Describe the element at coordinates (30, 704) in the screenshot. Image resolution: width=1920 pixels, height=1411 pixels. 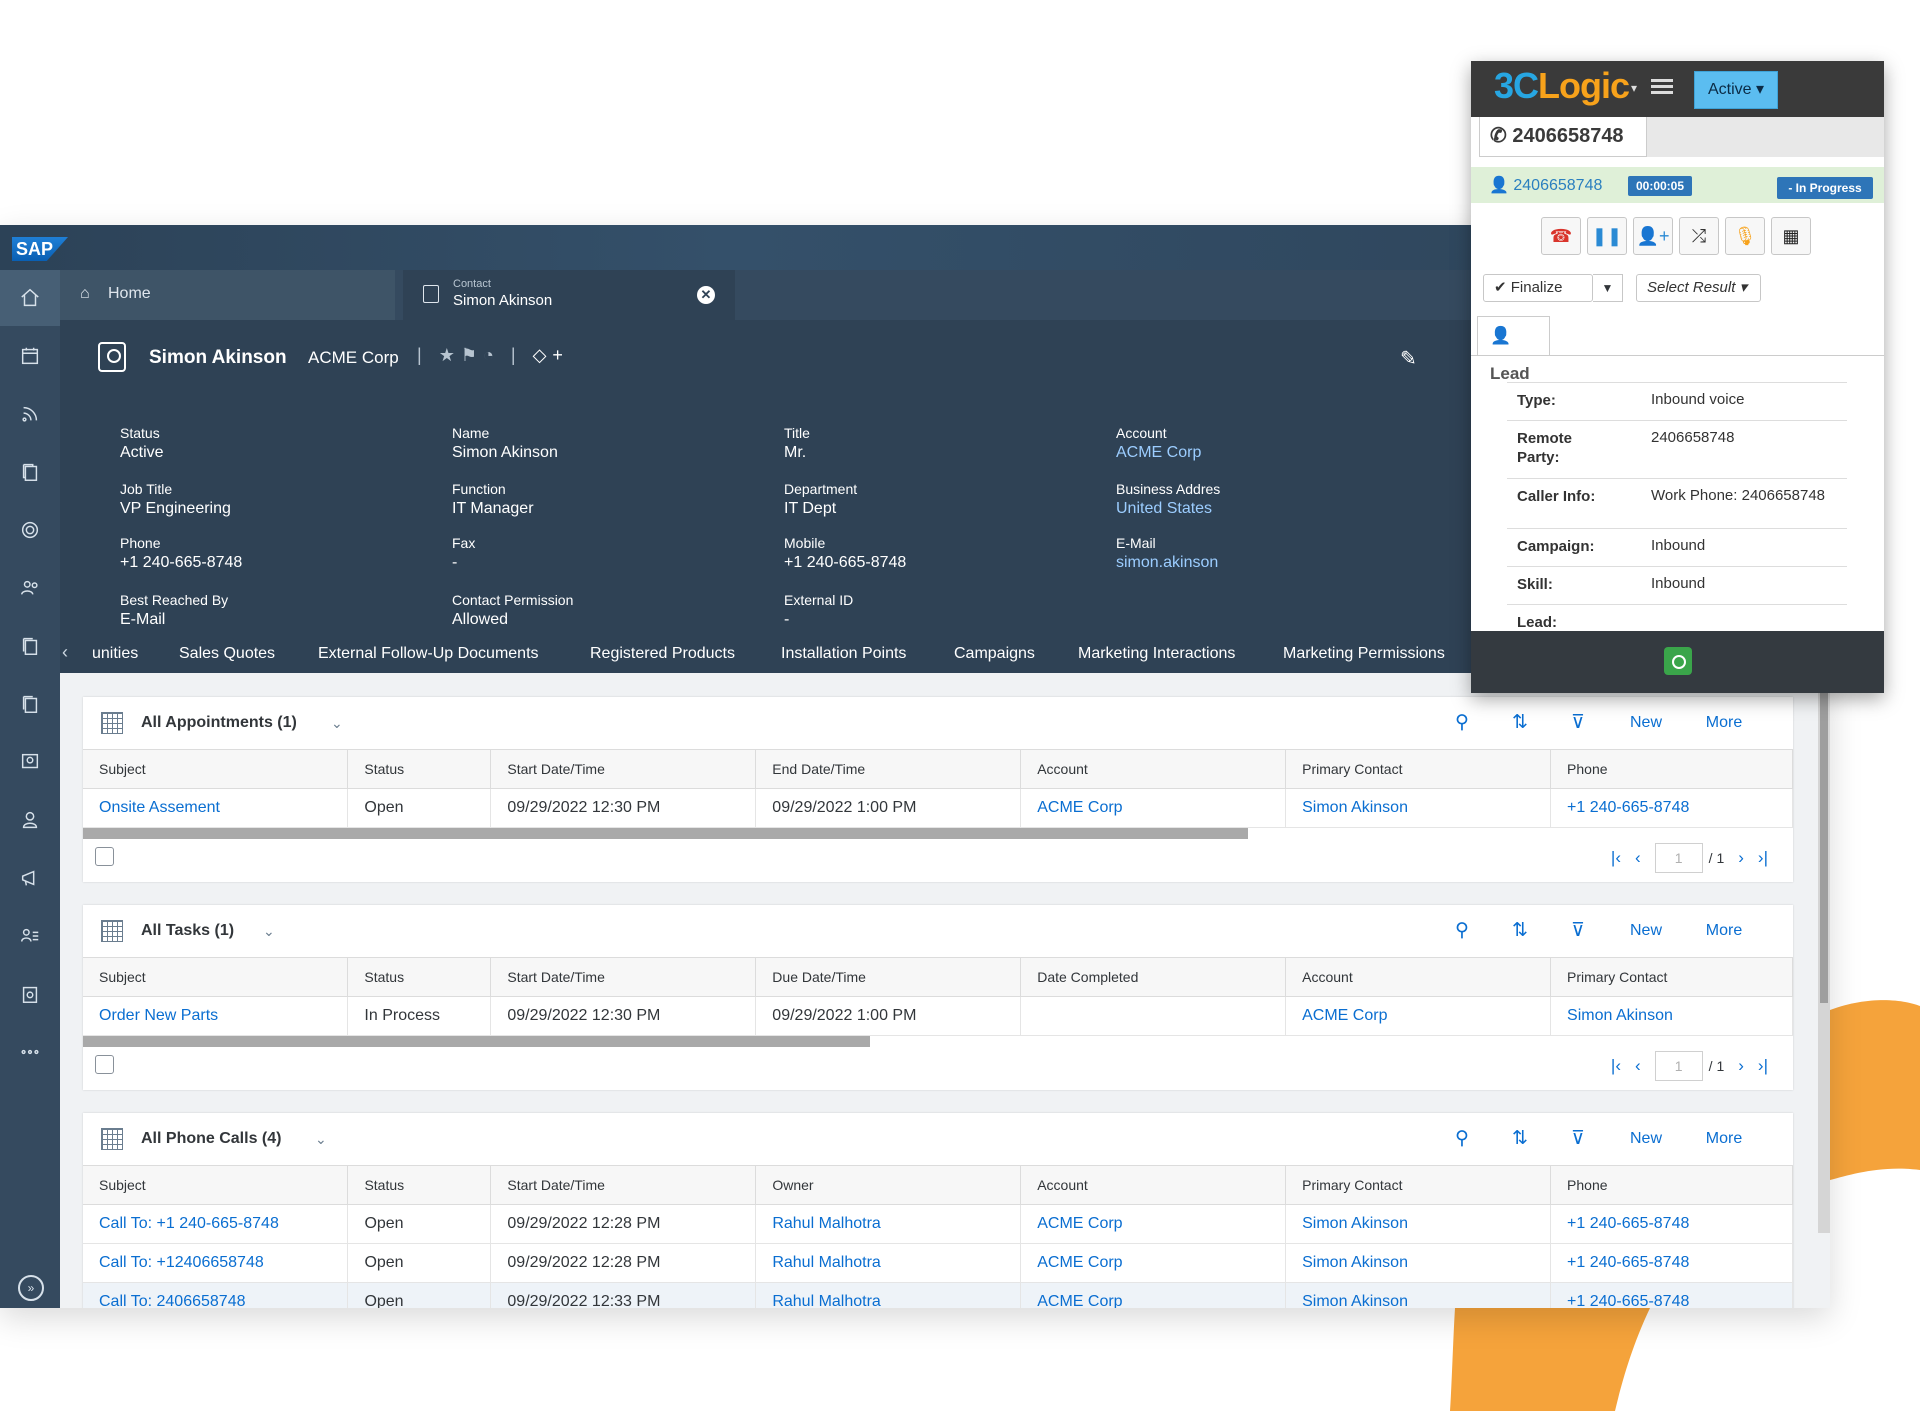
I see `quotes-nav-icon` at that location.